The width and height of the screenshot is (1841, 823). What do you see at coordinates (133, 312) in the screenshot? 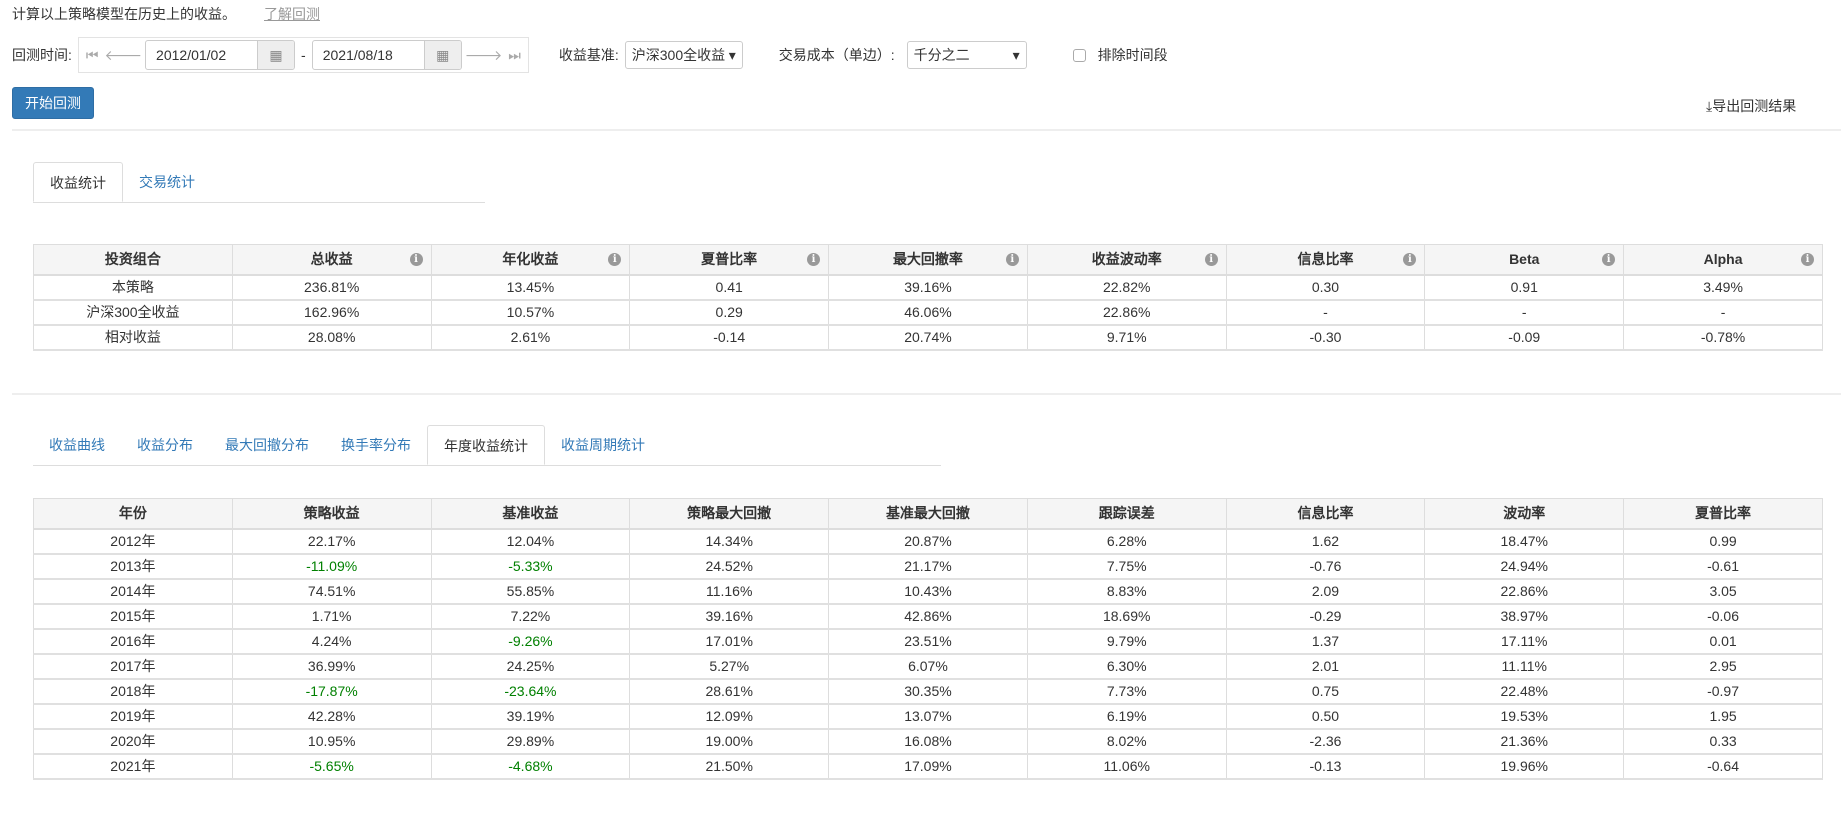
I see `table-cell: 沪深300全收益` at bounding box center [133, 312].